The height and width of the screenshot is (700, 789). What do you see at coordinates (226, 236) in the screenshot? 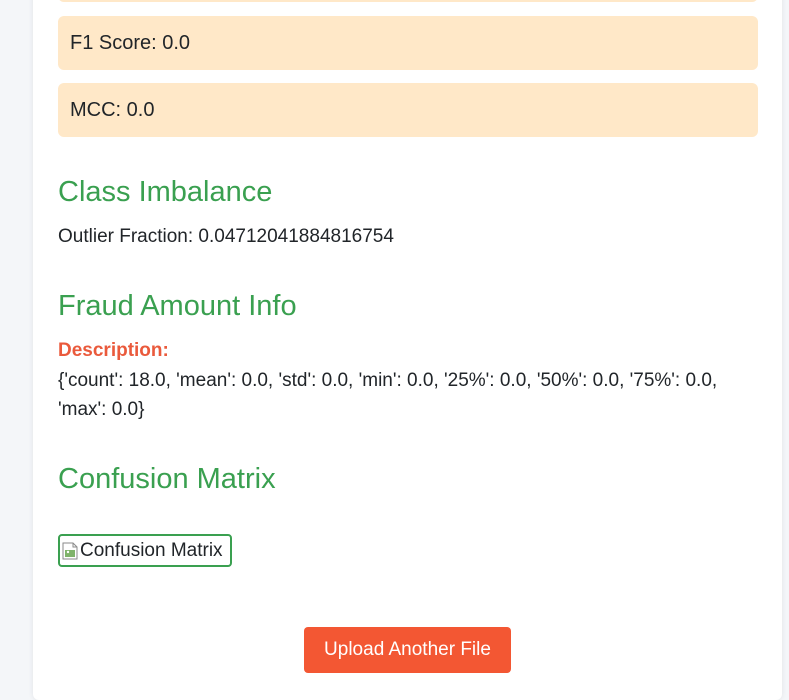
I see `outlier-fraction-text: Outlier Fraction: 0.04712041884816754` at bounding box center [226, 236].